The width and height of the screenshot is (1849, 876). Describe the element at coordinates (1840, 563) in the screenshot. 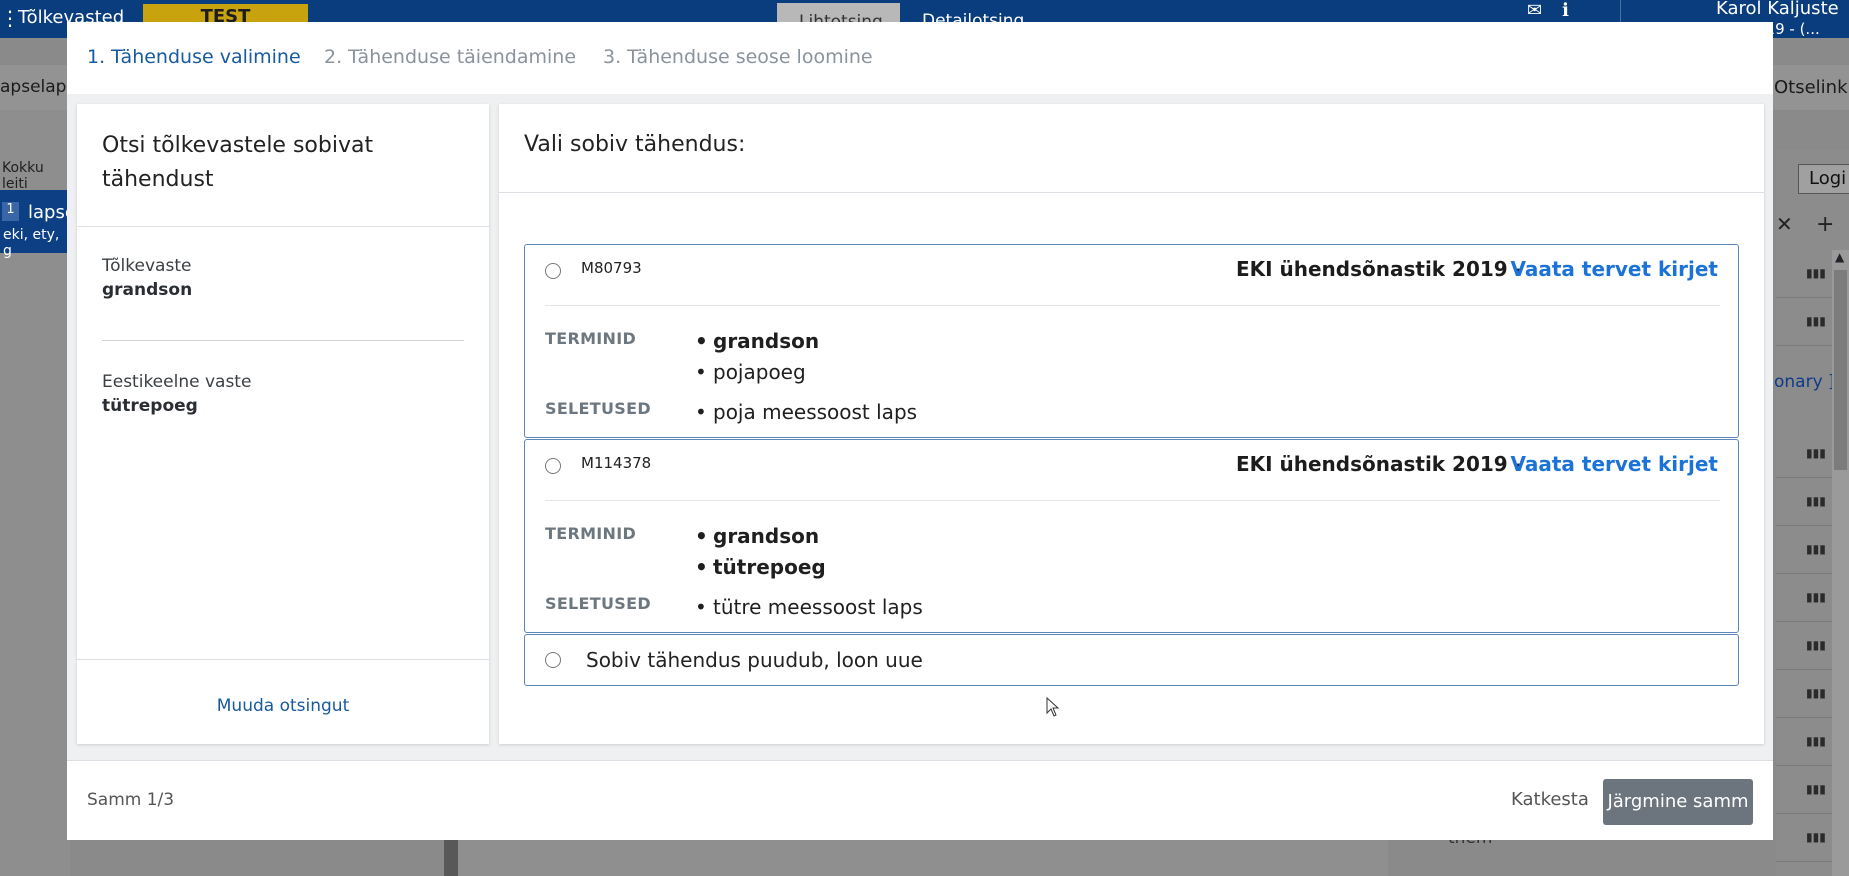

I see `scrollbar: ▲` at that location.